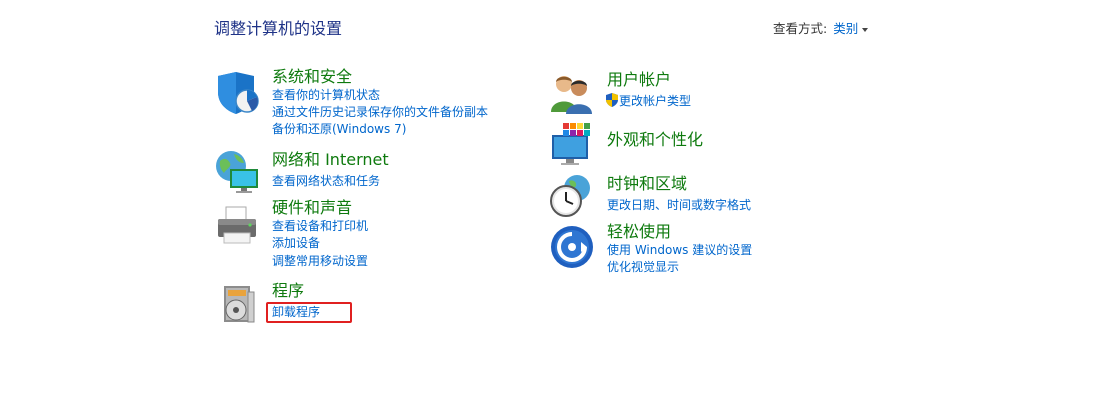 This screenshot has width=1095, height=400. Describe the element at coordinates (237, 172) in the screenshot. I see `network-globe-icon` at that location.